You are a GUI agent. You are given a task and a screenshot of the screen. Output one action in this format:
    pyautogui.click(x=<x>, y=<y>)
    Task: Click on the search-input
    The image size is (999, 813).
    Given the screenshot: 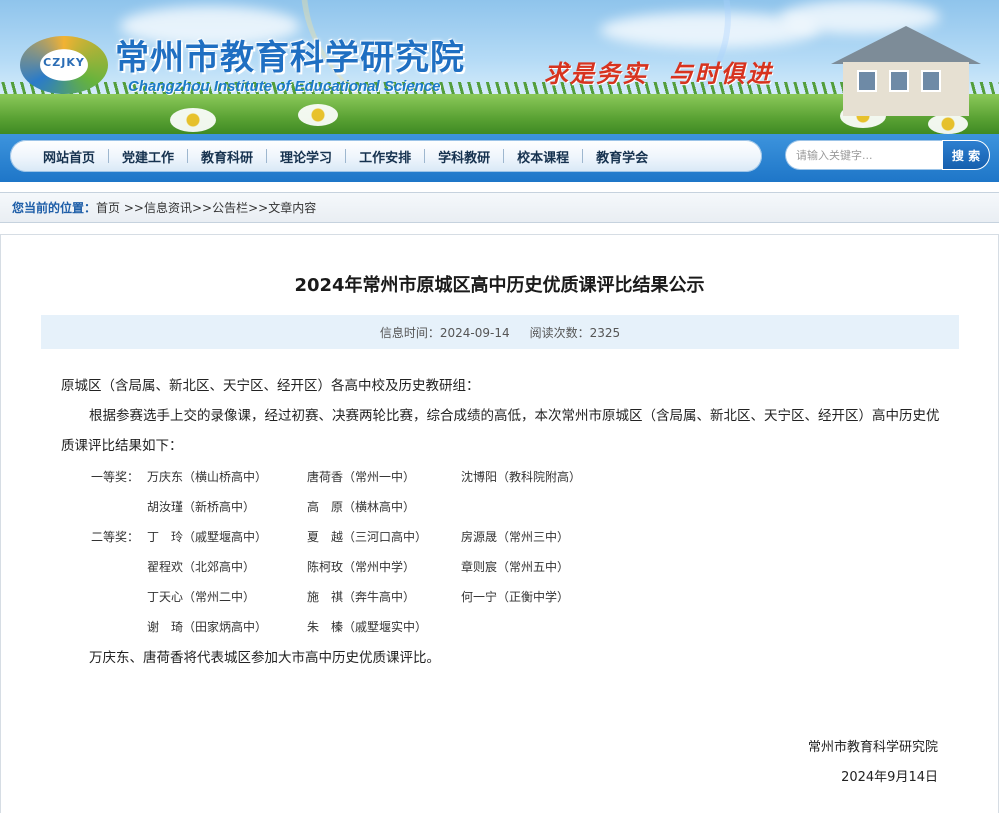 What is the action you would take?
    pyautogui.click(x=864, y=155)
    